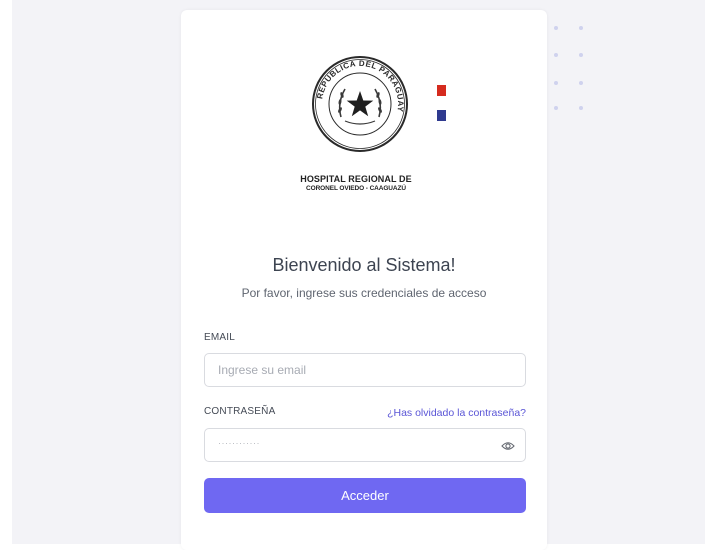 Image resolution: width=705 pixels, height=550 pixels. Describe the element at coordinates (220, 337) in the screenshot. I see `email-label: EMAIL` at that location.